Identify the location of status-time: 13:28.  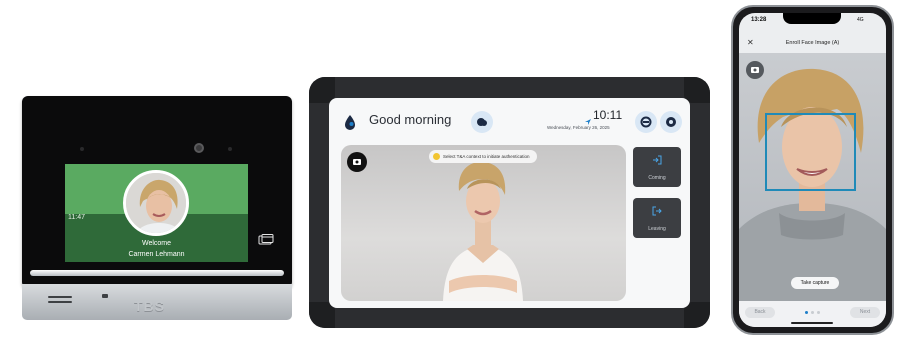
(759, 20).